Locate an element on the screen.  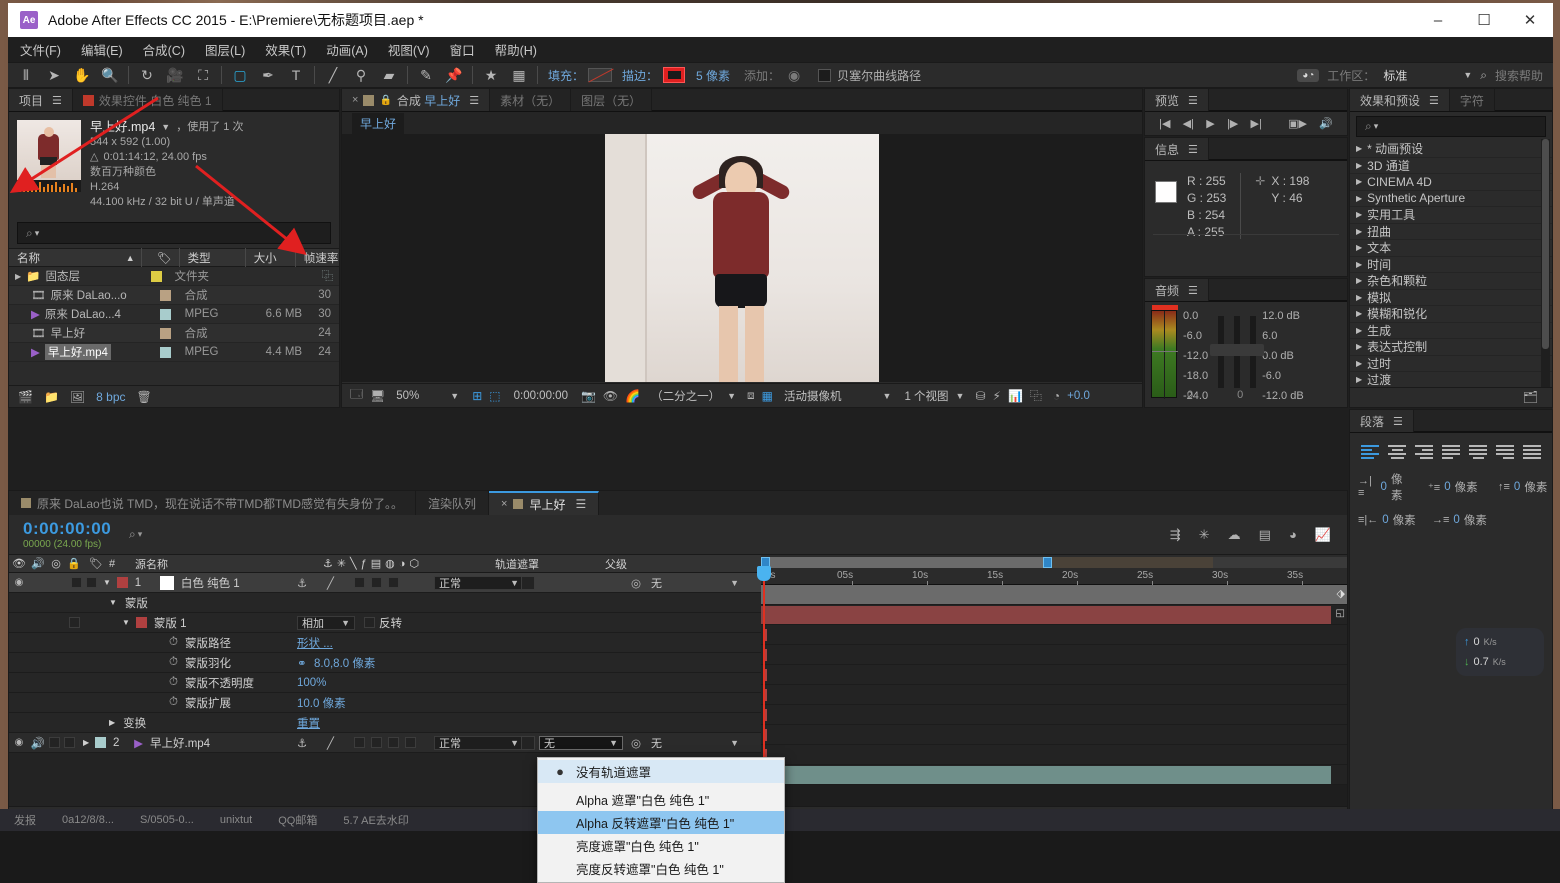
mask-mode-select: 相加 ▼ is located at coordinates (326, 622).